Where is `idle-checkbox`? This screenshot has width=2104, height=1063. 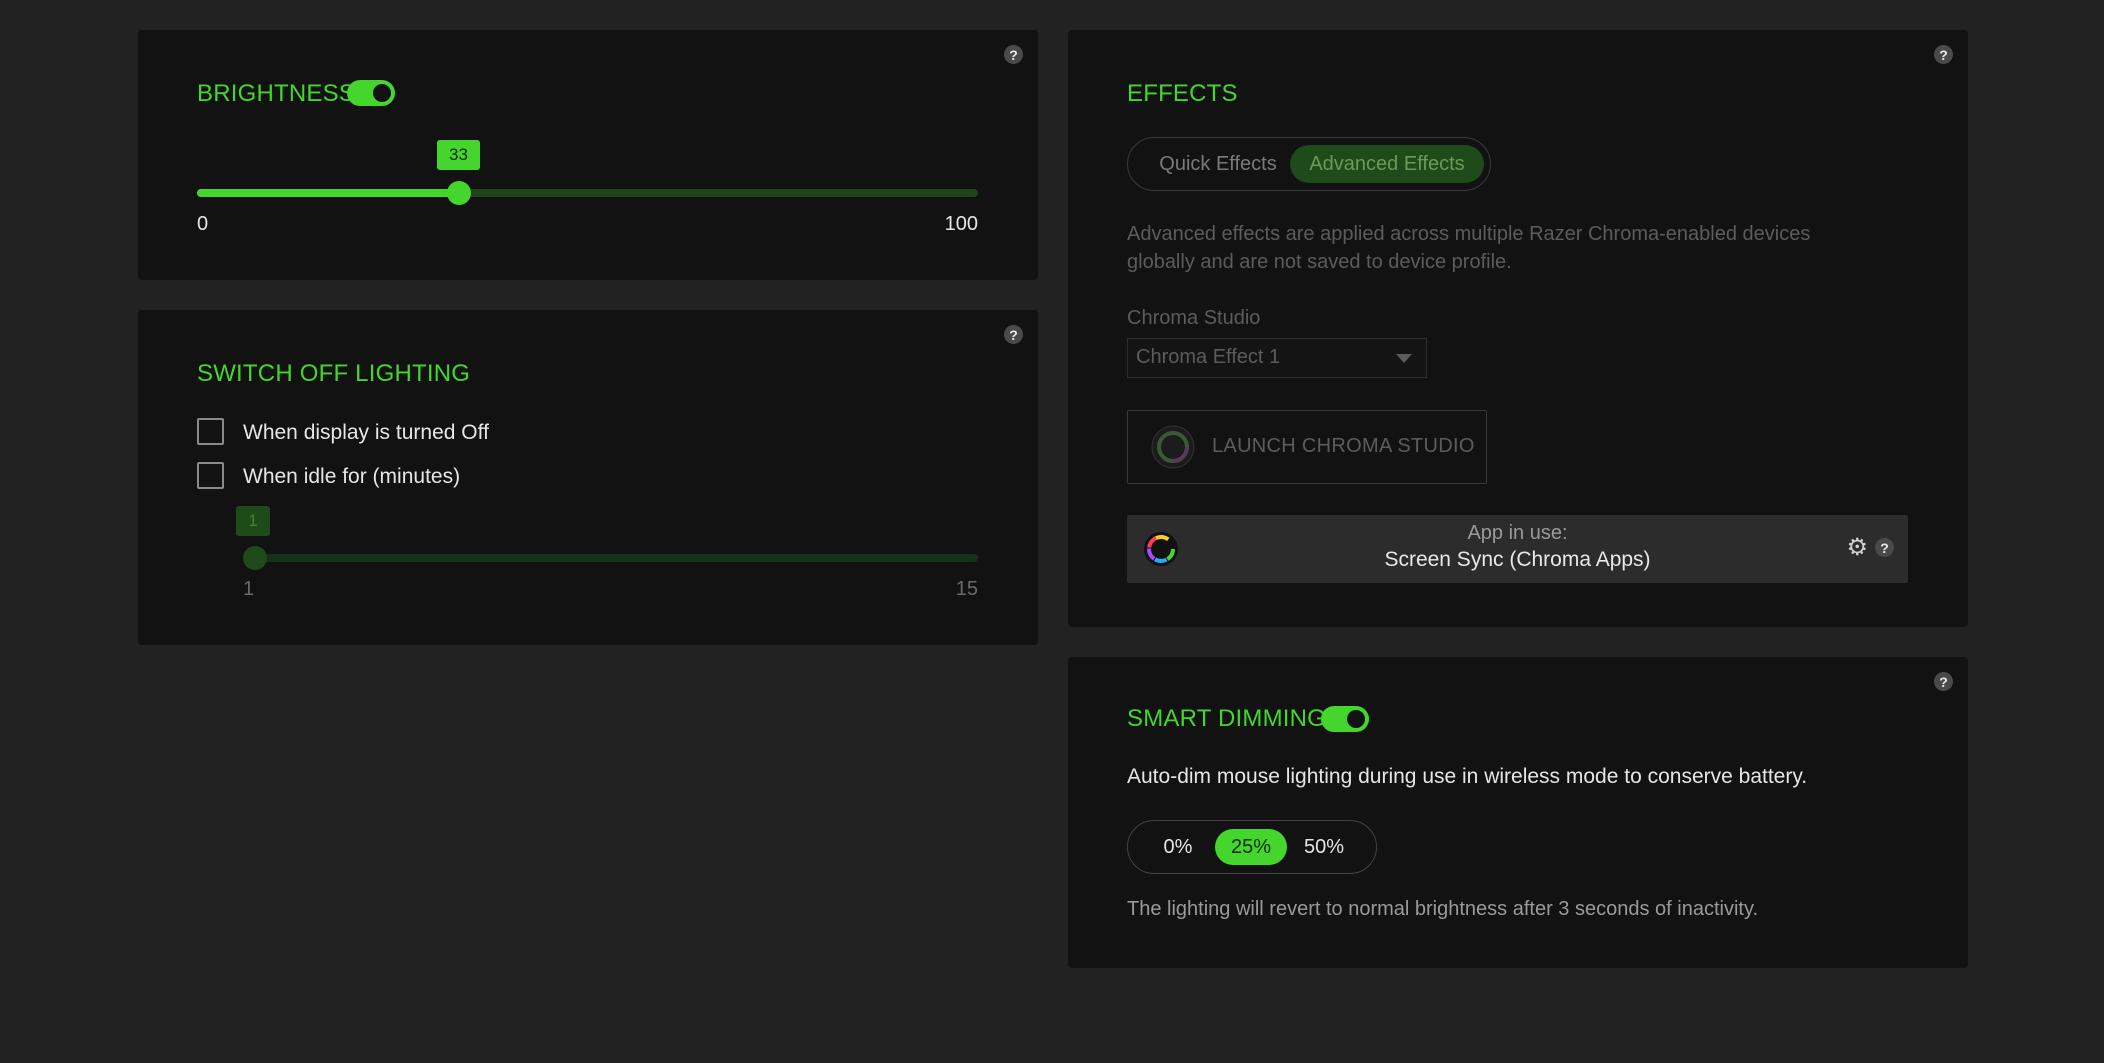
idle-checkbox is located at coordinates (210, 475).